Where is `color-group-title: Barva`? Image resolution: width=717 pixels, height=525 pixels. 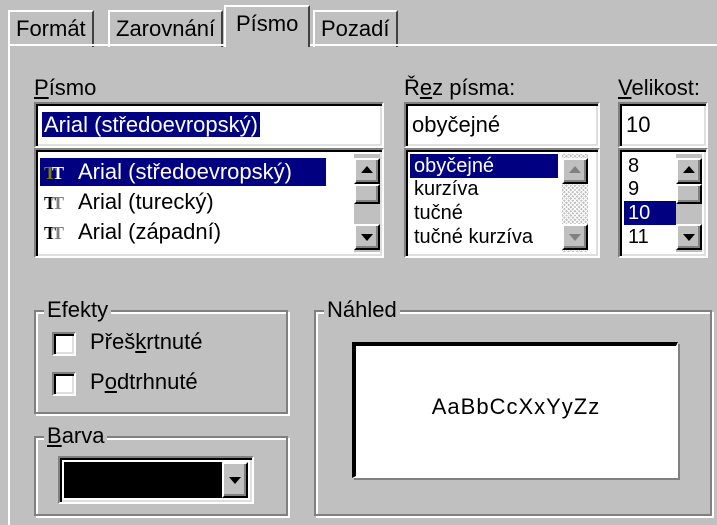 color-group-title: Barva is located at coordinates (76, 436).